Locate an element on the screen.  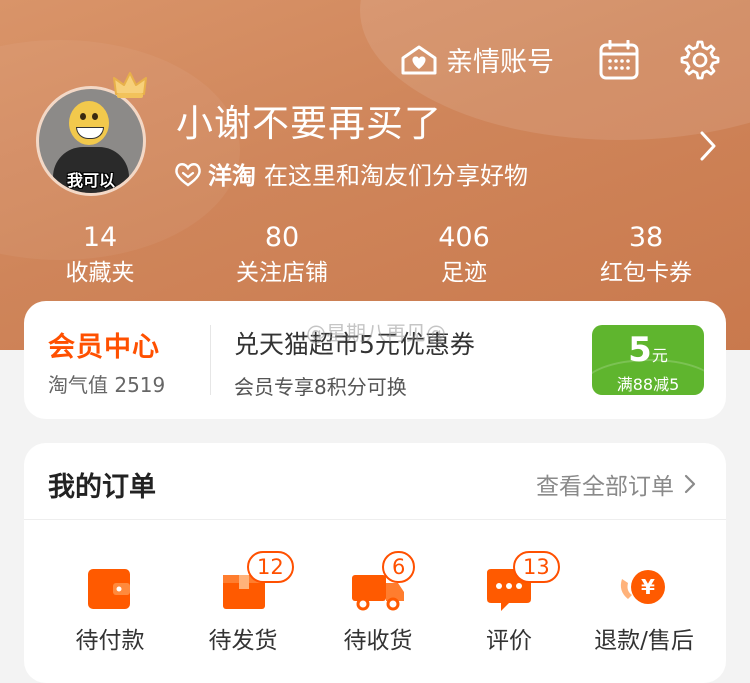
stat-label: 关注店铺 is located at coordinates (282, 273).